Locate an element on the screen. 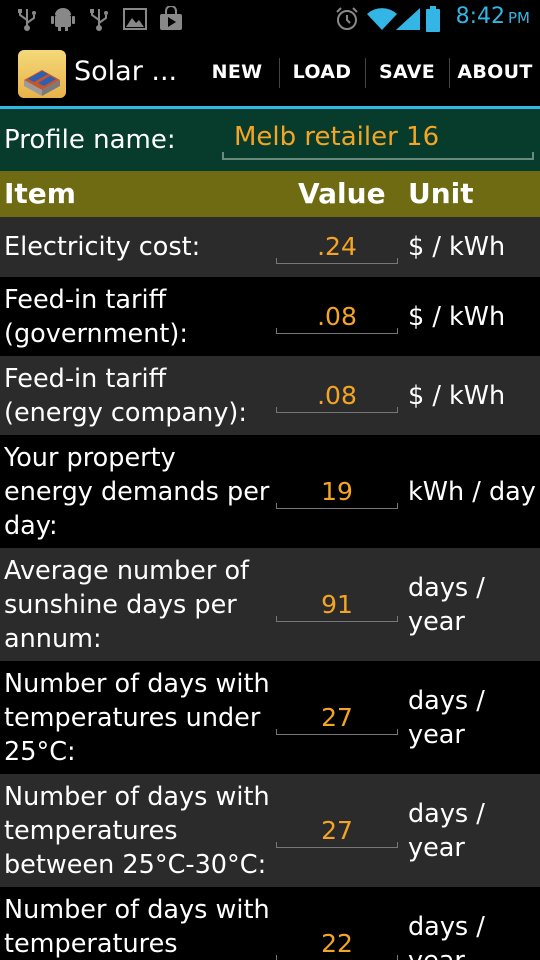  about-button: ABOUT is located at coordinates (495, 72).